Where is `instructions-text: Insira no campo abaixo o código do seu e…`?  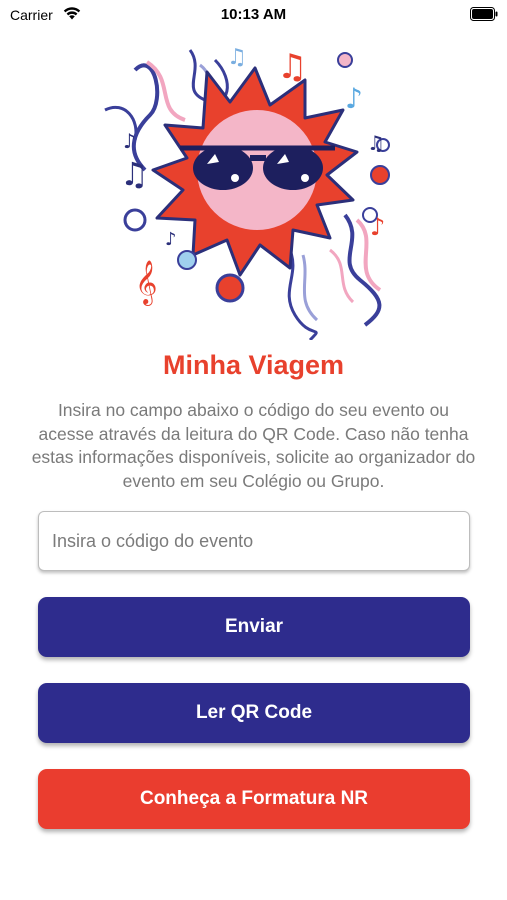 instructions-text: Insira no campo abaixo o código do seu e… is located at coordinates (253, 445).